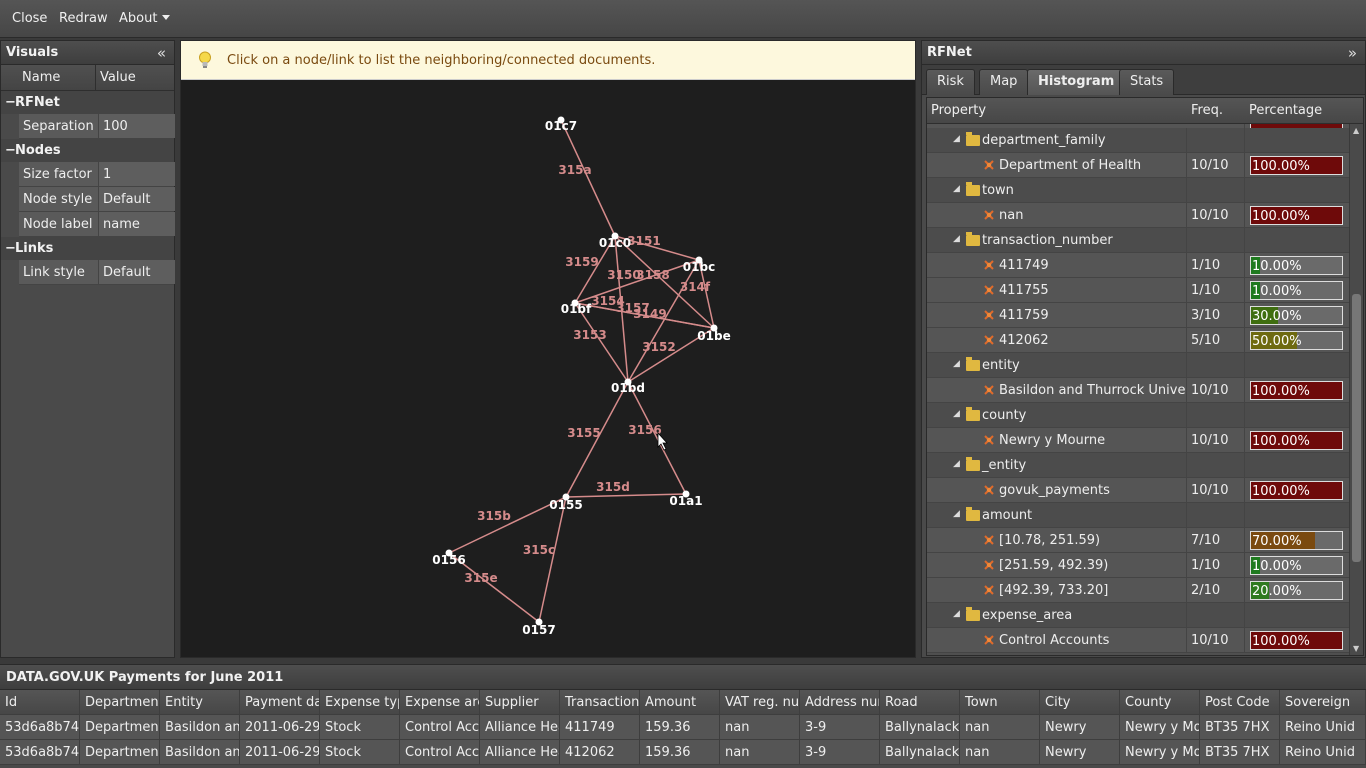 This screenshot has width=1366, height=768. I want to click on column-header: Transaction n, so click(600, 702).